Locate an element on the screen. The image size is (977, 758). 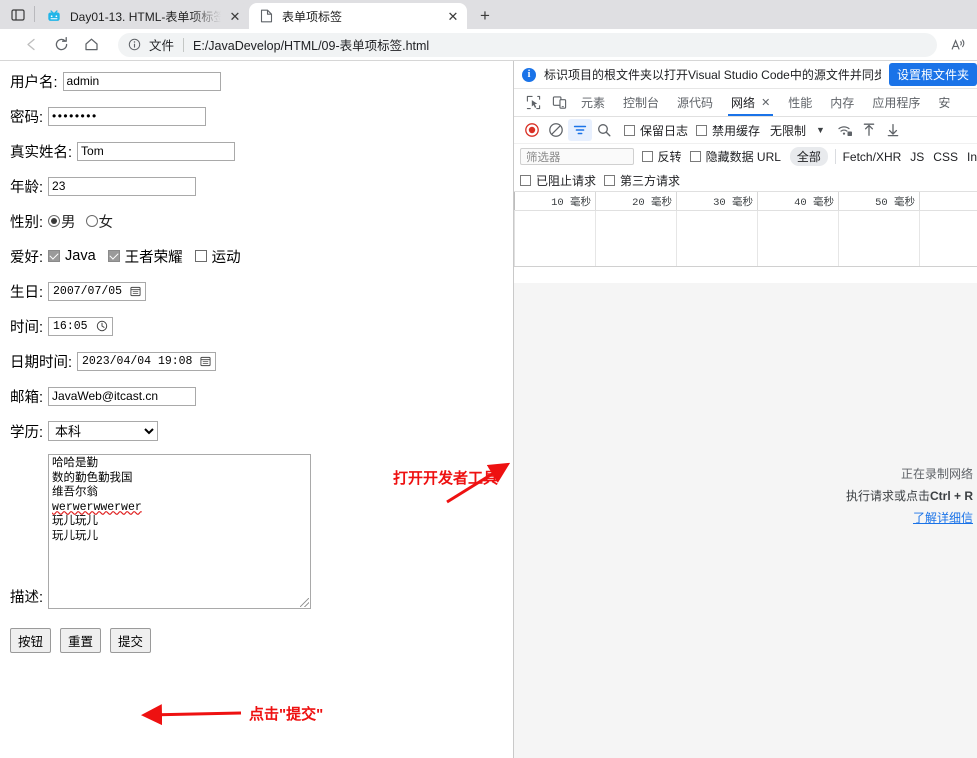
network-conditions-icon is located at coordinates (845, 130).